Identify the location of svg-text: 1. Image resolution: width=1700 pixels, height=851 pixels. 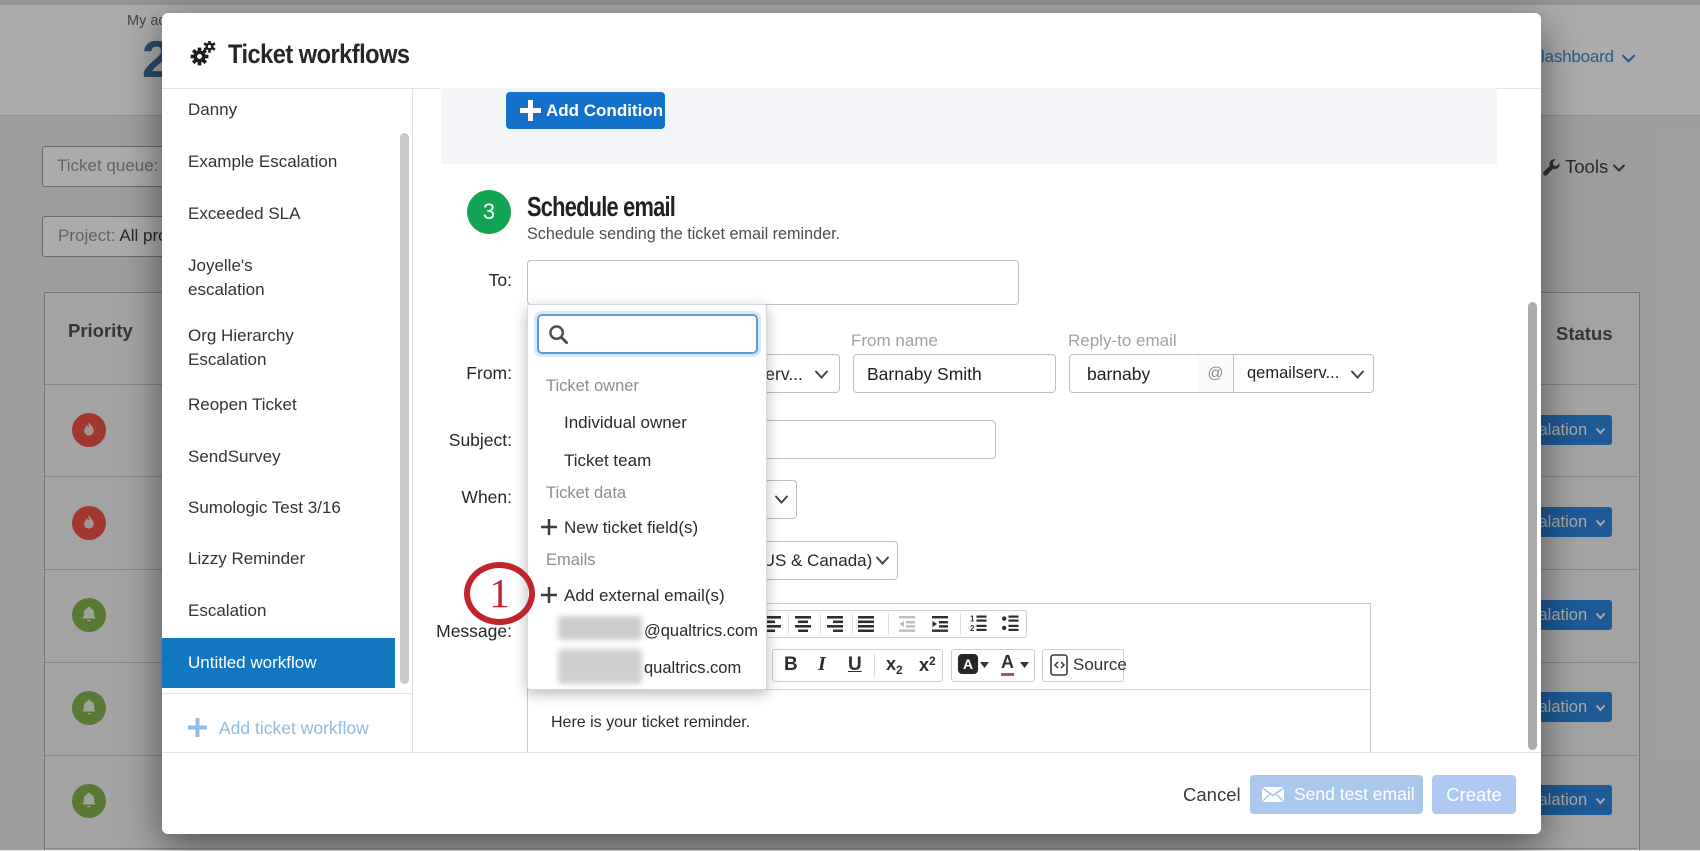
(972, 619).